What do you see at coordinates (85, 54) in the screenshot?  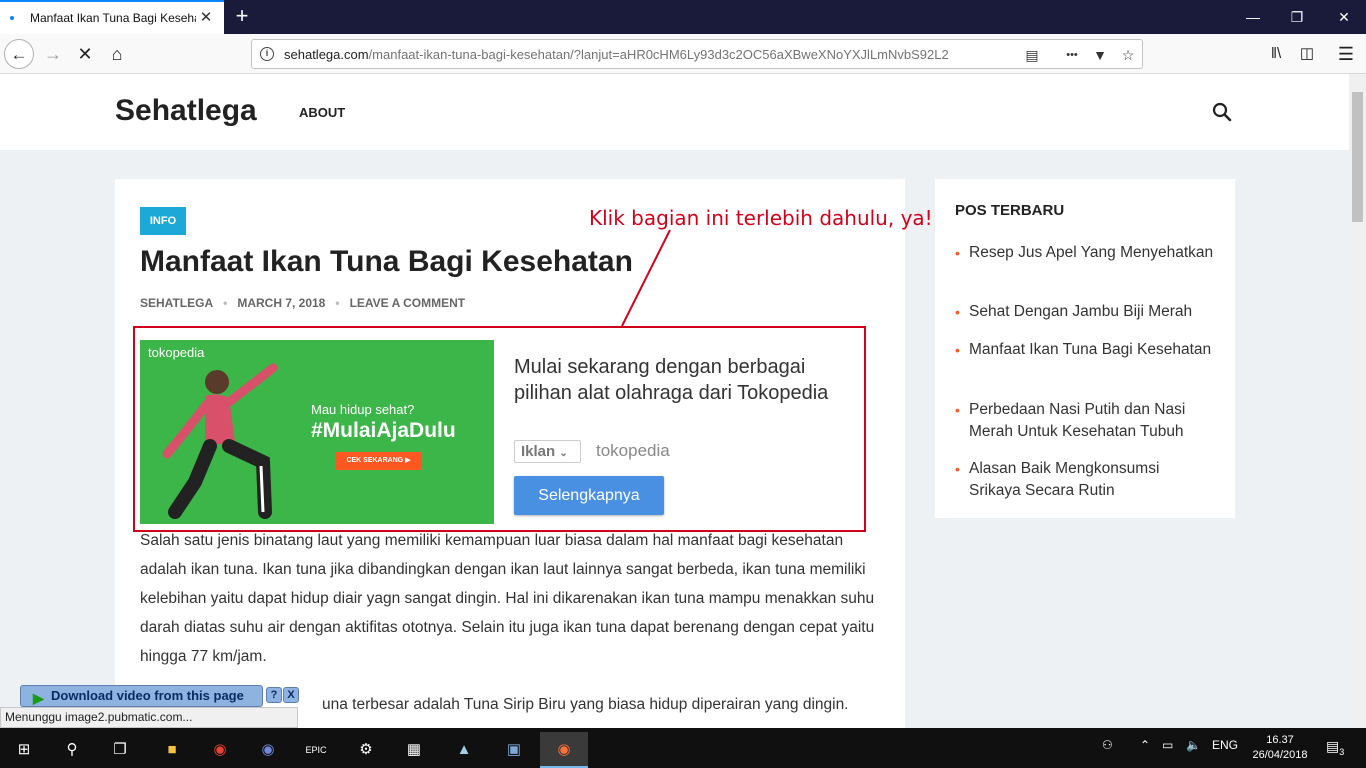 I see `stop-icon: ✕` at bounding box center [85, 54].